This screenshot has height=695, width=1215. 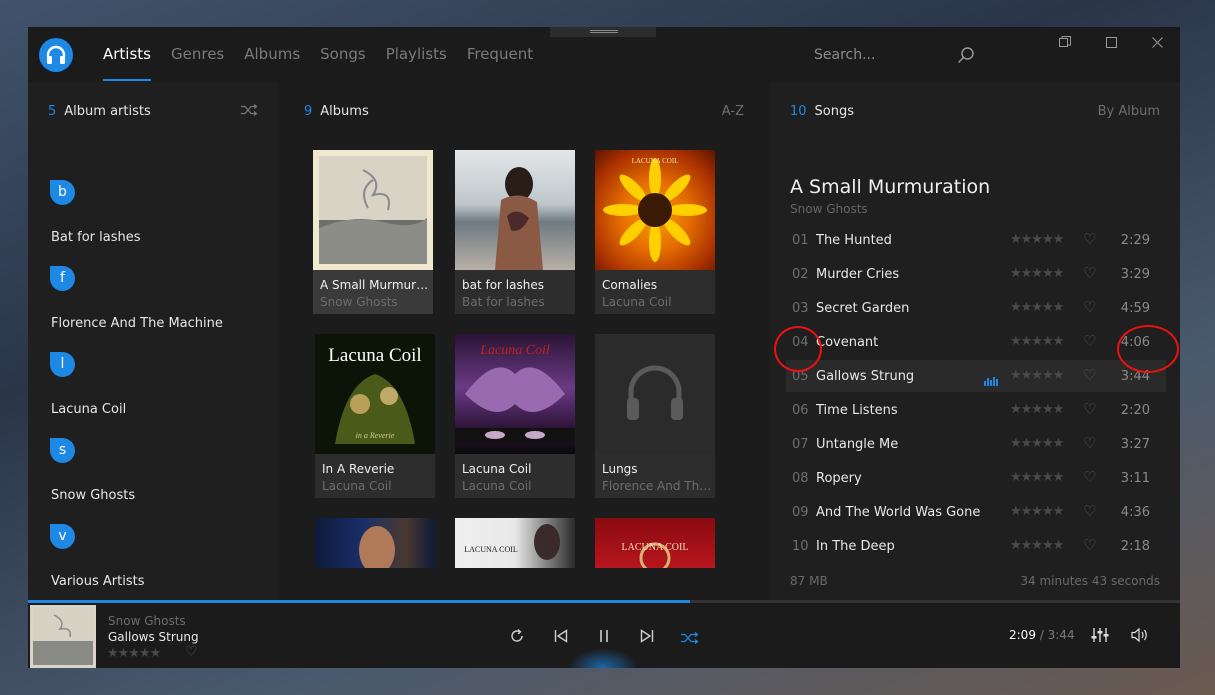 What do you see at coordinates (1140, 637) in the screenshot?
I see `volume-icon` at bounding box center [1140, 637].